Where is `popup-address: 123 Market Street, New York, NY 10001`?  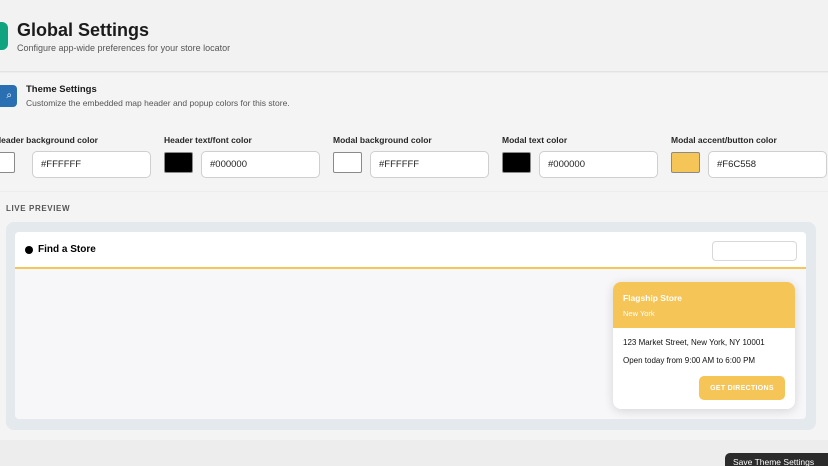
popup-address: 123 Market Street, New York, NY 10001 is located at coordinates (694, 342).